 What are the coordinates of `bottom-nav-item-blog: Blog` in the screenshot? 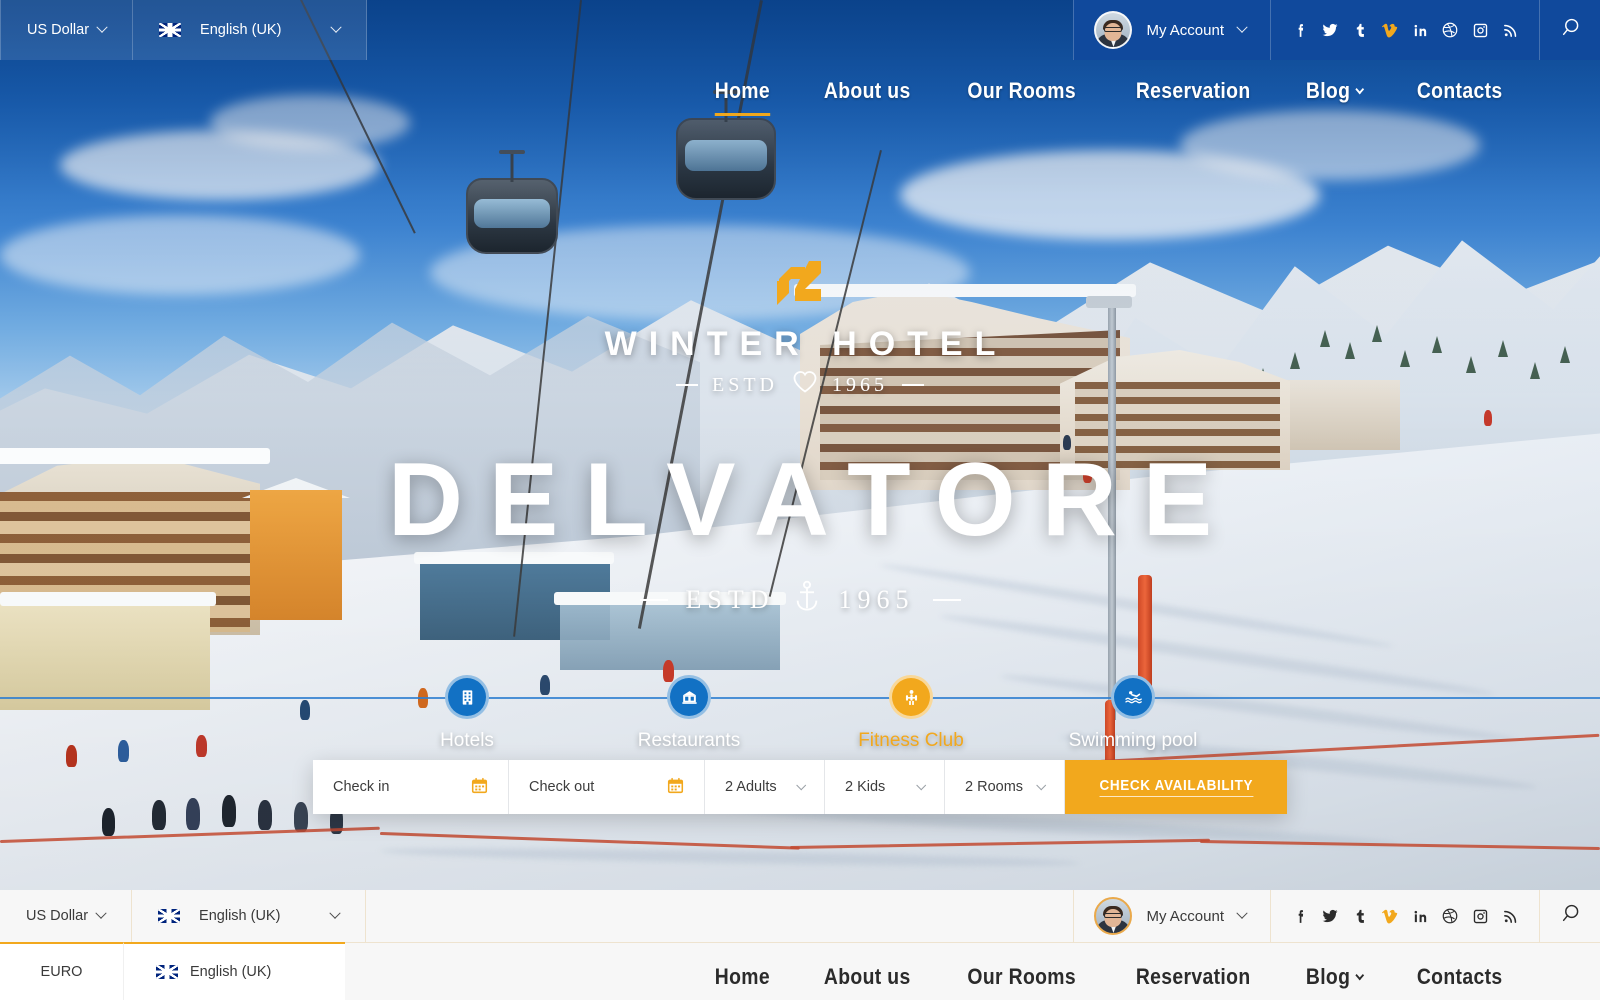 It's located at (1334, 977).